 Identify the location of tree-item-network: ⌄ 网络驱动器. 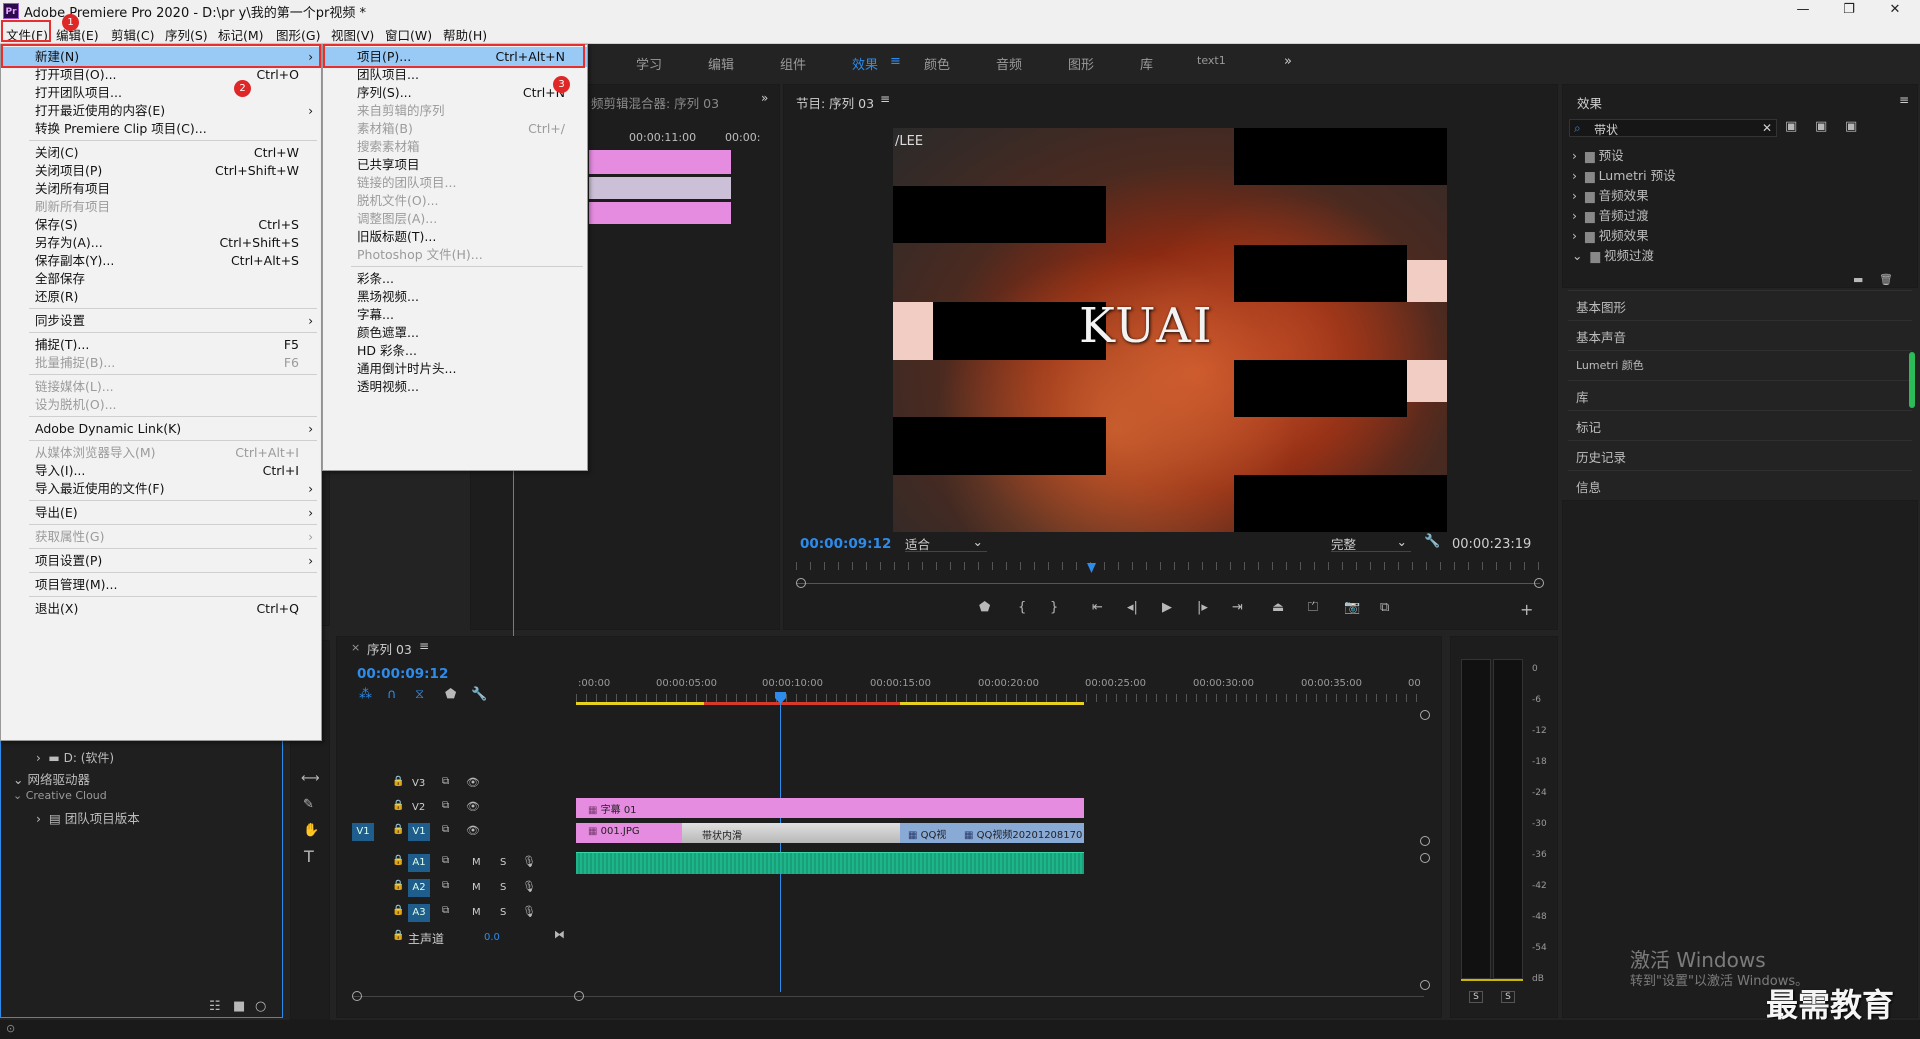
(51, 778).